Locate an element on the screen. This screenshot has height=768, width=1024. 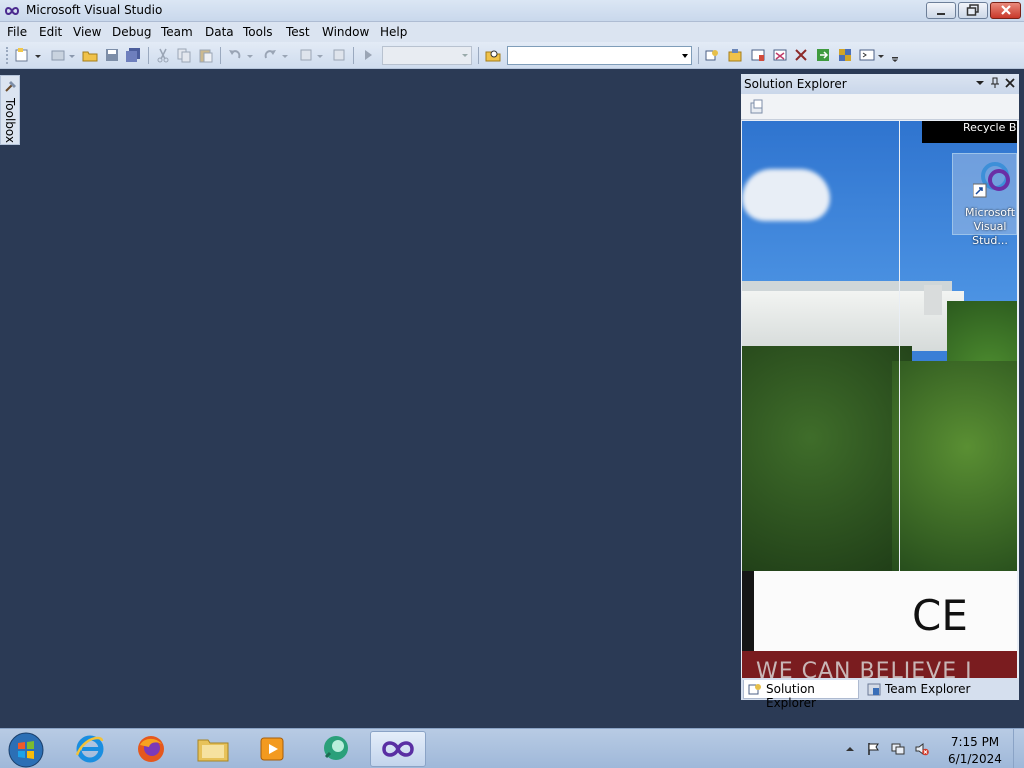
find-in-files-icon is located at coordinates (493, 55).